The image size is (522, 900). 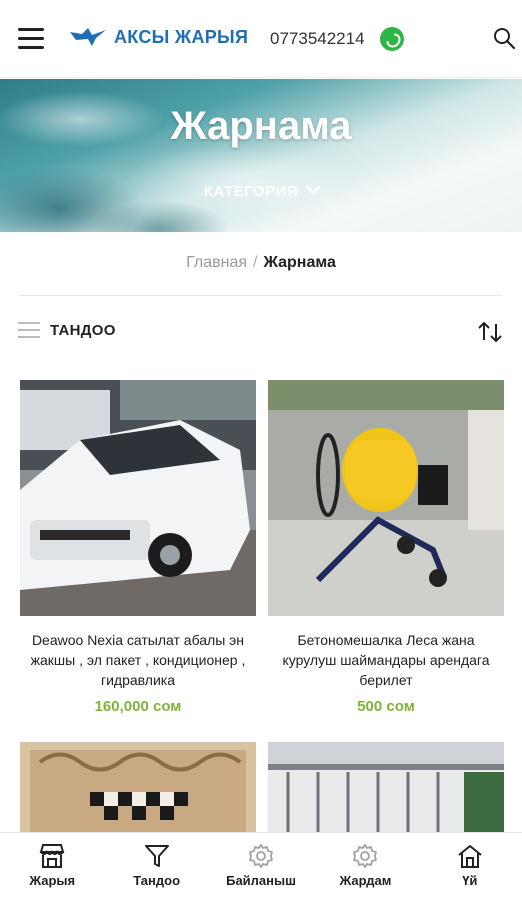 I want to click on product-price: 500 сом, so click(x=386, y=706).